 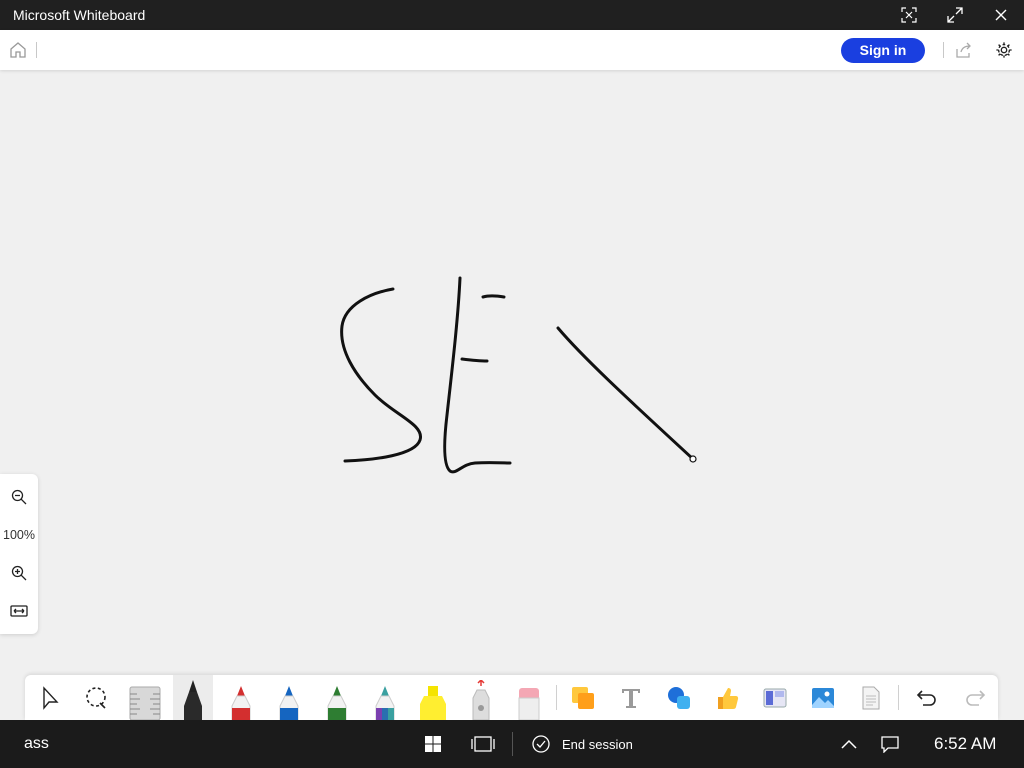 I want to click on close-button, so click(x=1001, y=15).